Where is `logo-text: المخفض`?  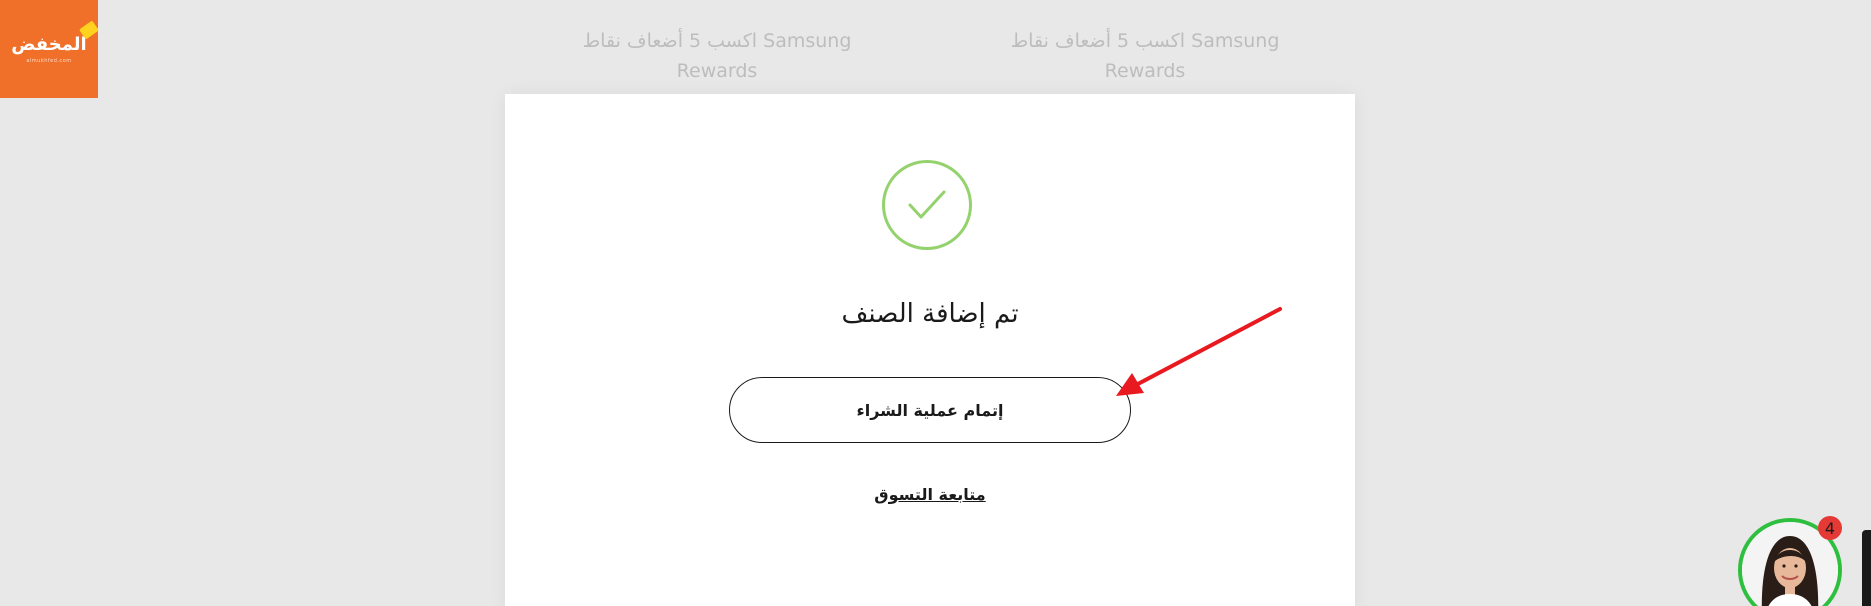 logo-text: المخفض is located at coordinates (55, 37).